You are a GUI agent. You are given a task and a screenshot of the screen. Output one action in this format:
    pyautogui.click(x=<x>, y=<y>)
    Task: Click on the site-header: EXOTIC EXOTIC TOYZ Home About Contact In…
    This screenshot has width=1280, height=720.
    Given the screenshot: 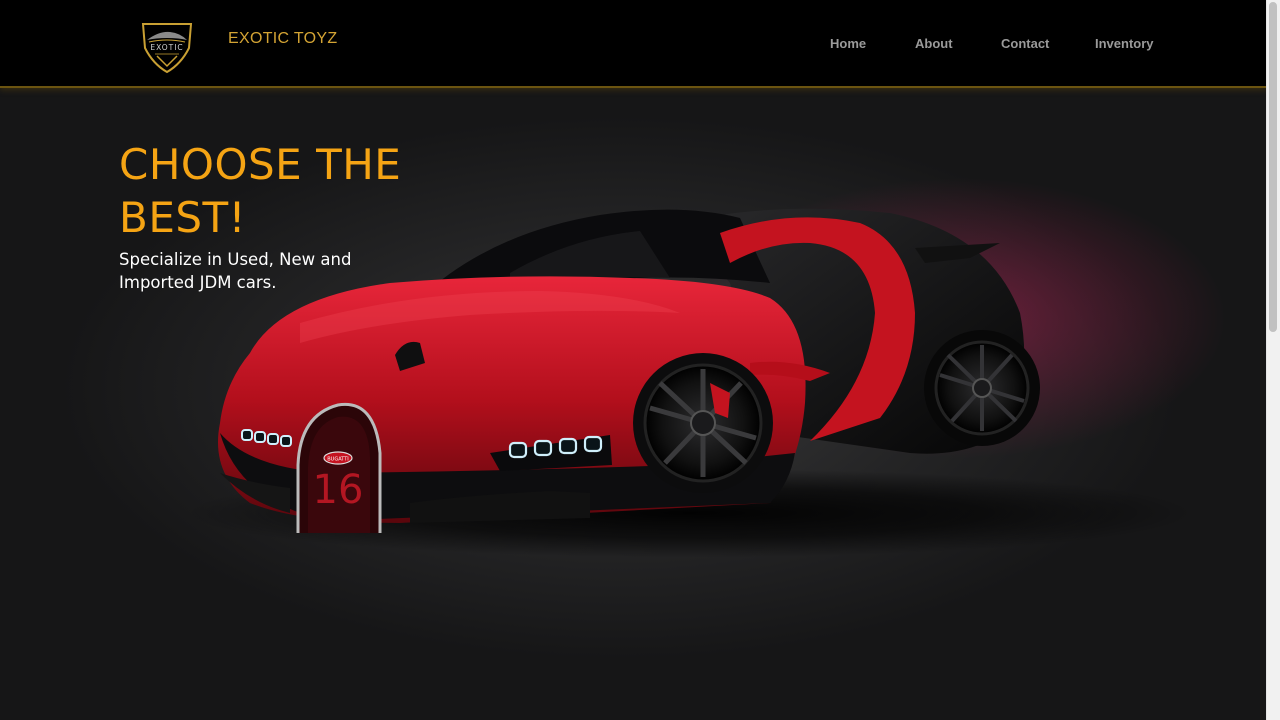 What is the action you would take?
    pyautogui.click(x=633, y=44)
    